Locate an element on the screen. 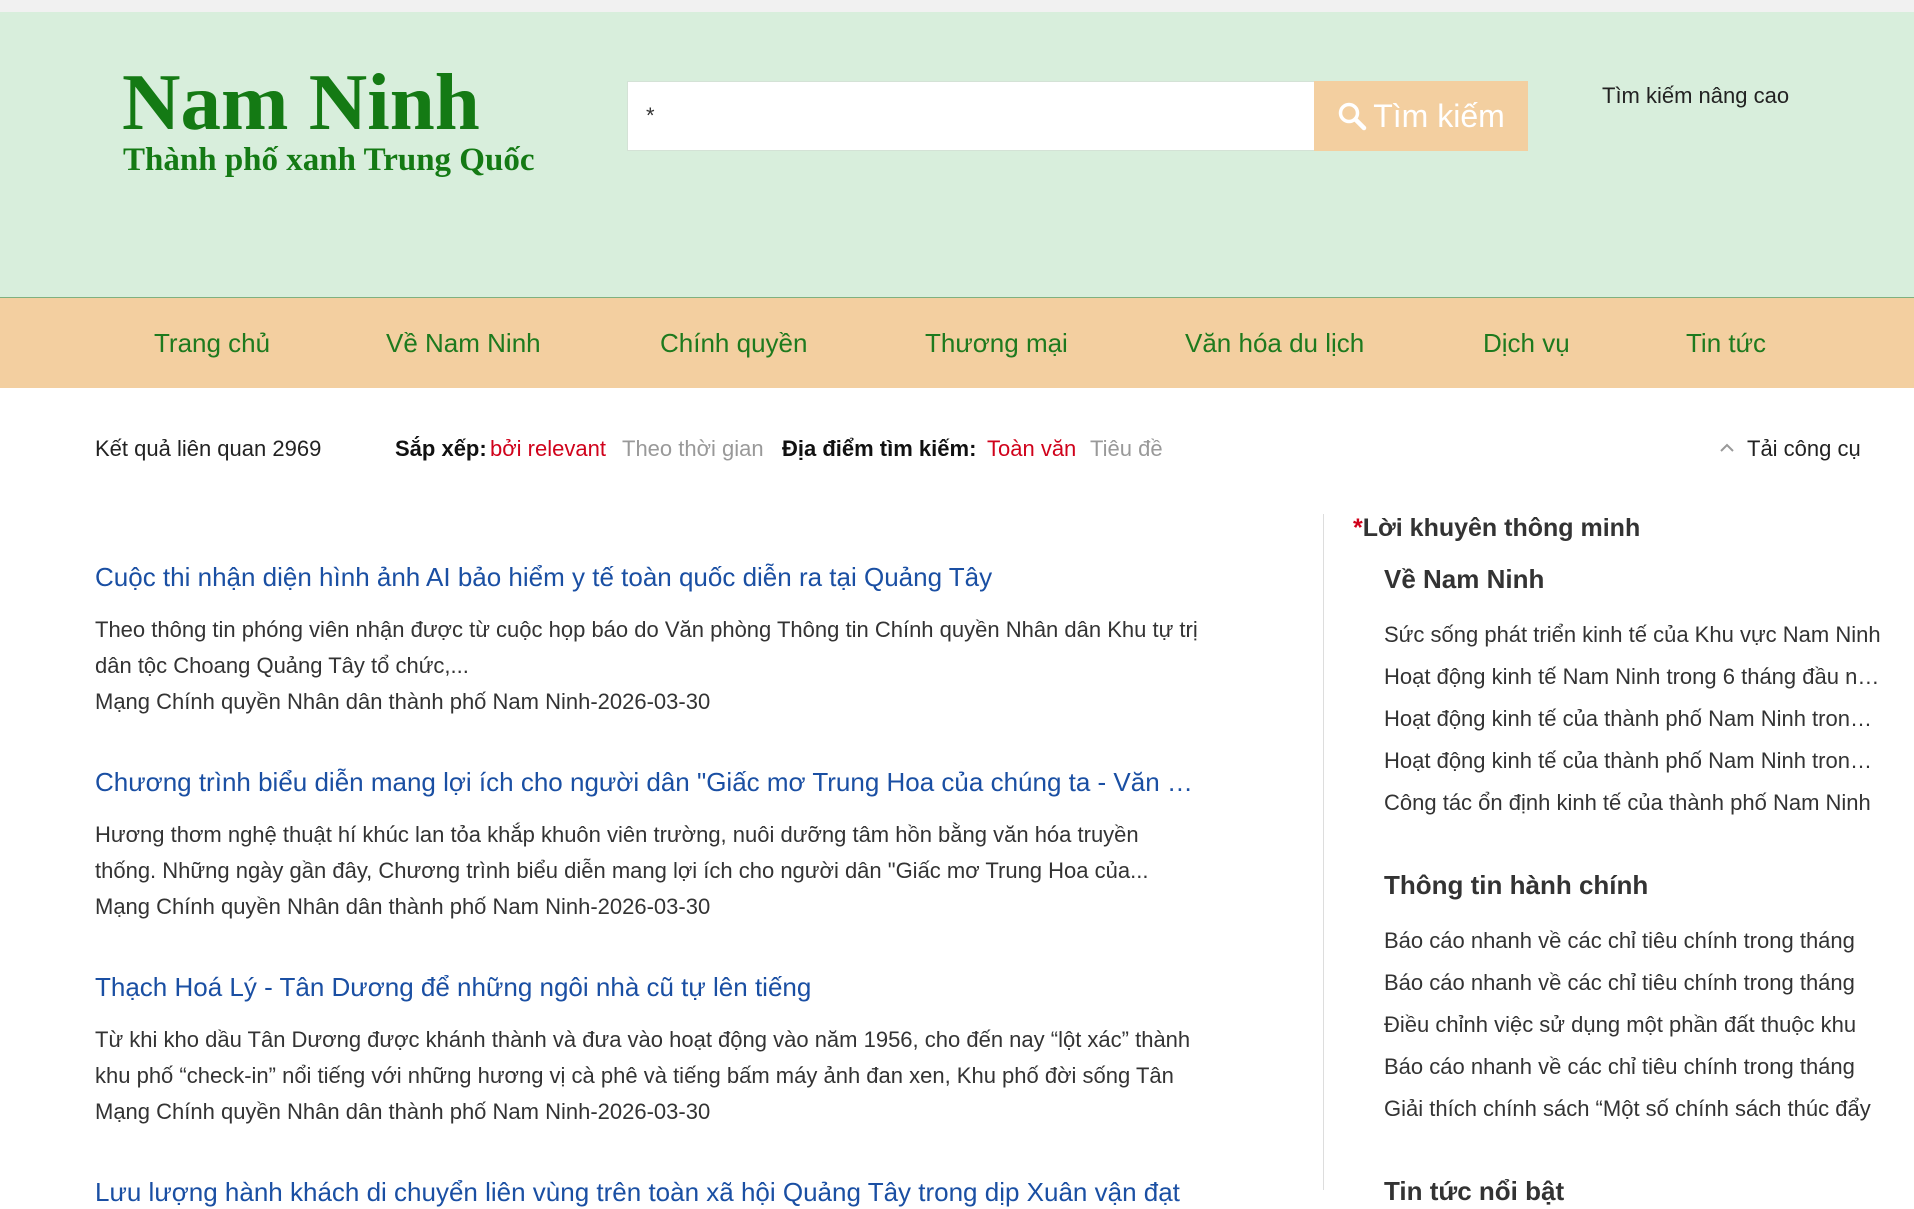 The height and width of the screenshot is (1209, 1914). nav-item-commerce: Thương mại is located at coordinates (996, 343).